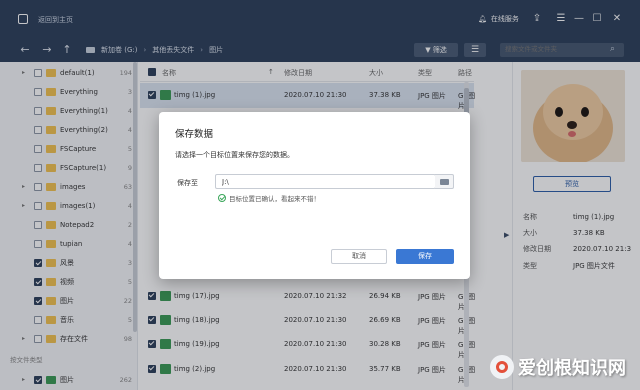 This screenshot has height=390, width=640. I want to click on location-status: 目标位置已确认，看起来不错！, so click(269, 198).